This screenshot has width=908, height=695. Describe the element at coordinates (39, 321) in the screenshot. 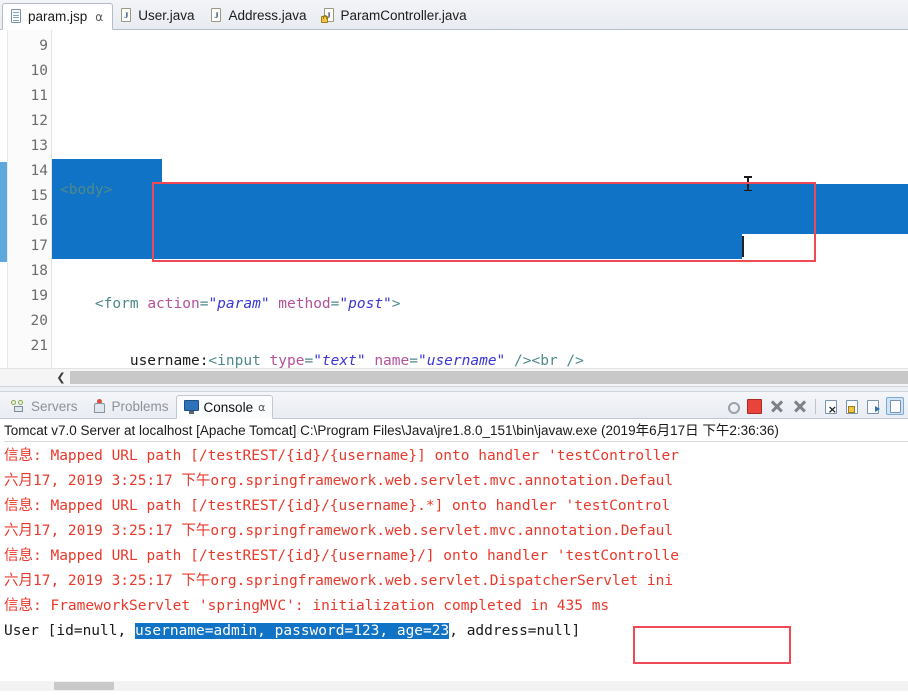

I see `line-number: 20` at that location.